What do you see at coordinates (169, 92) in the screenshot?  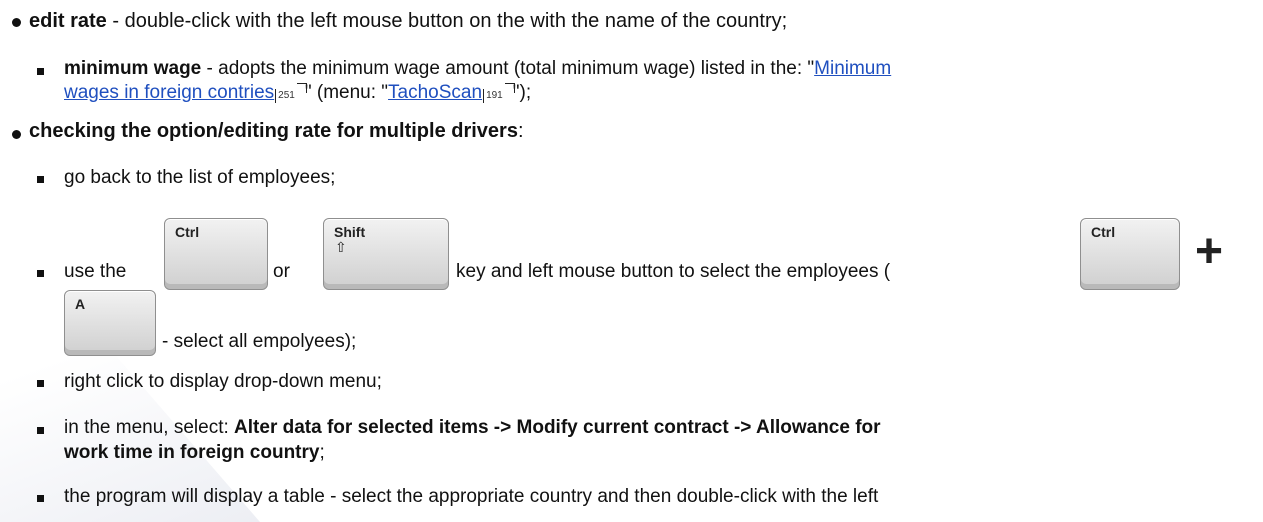 I see `minimum-wages-link-part2: wages in foreign contries` at bounding box center [169, 92].